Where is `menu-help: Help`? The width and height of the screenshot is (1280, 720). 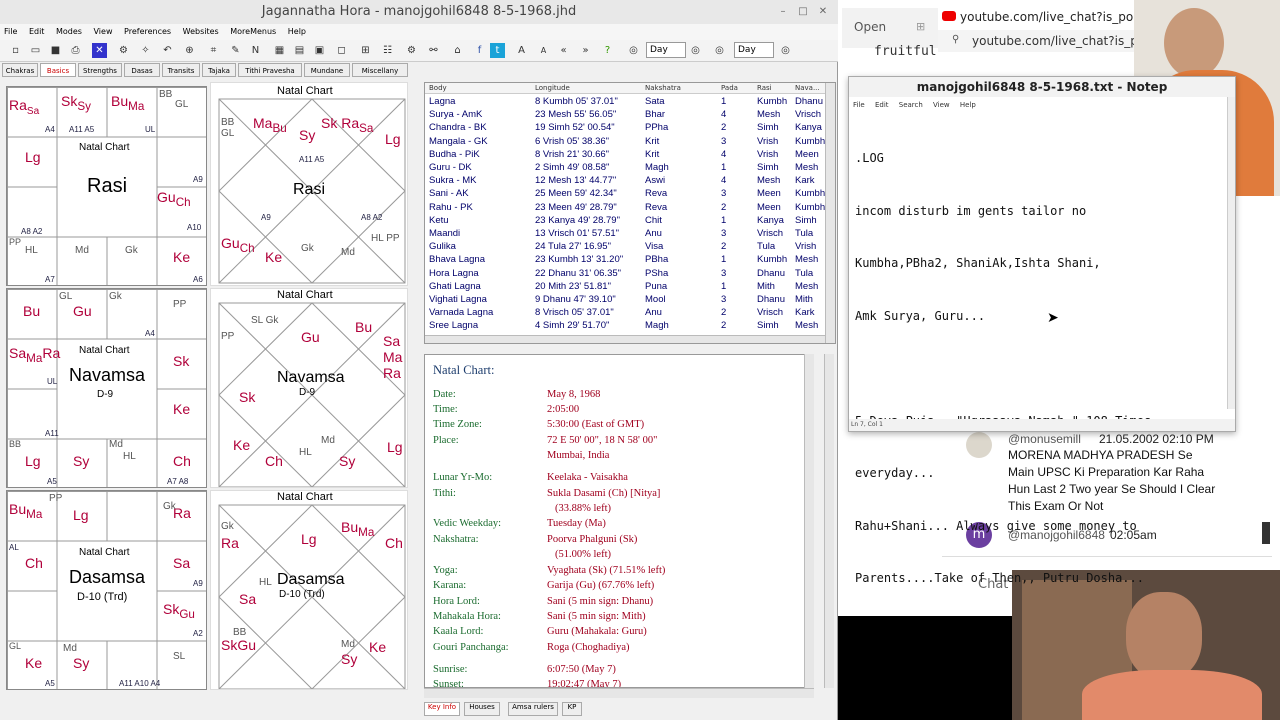
menu-help: Help is located at coordinates (297, 31).